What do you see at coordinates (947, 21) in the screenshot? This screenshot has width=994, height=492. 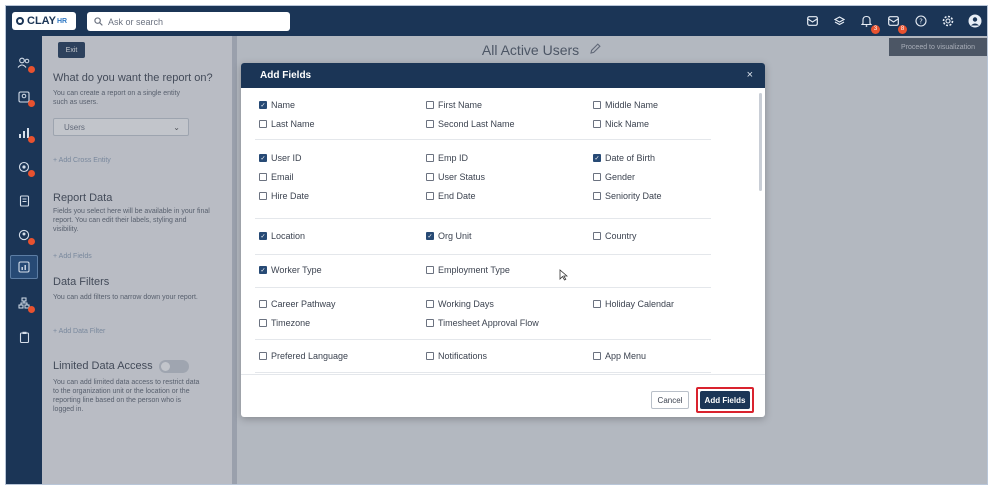 I see `settings-icon` at bounding box center [947, 21].